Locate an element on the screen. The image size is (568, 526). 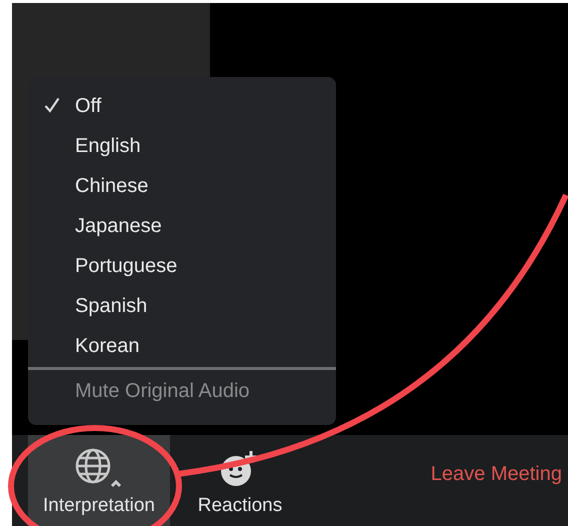
language-option: Japanese is located at coordinates (118, 226).